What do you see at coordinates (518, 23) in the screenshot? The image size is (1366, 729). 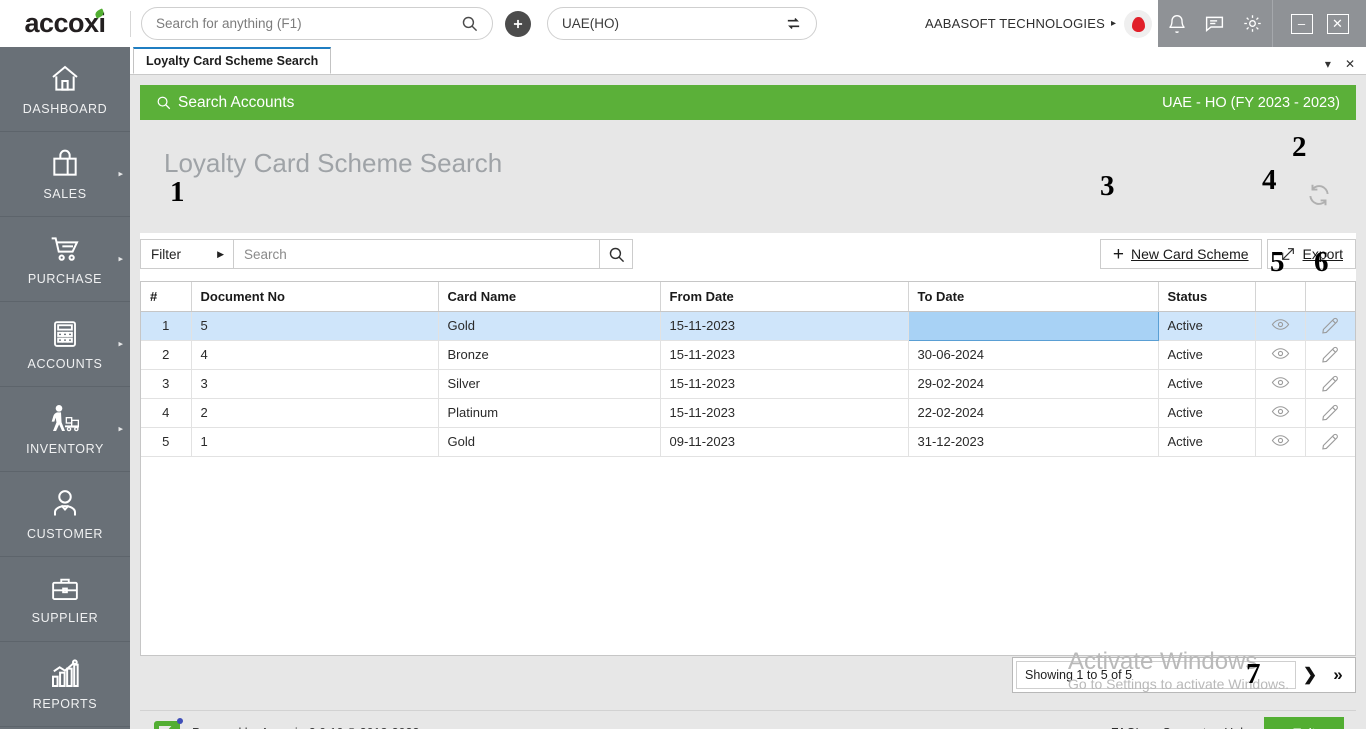 I see `add-button` at bounding box center [518, 23].